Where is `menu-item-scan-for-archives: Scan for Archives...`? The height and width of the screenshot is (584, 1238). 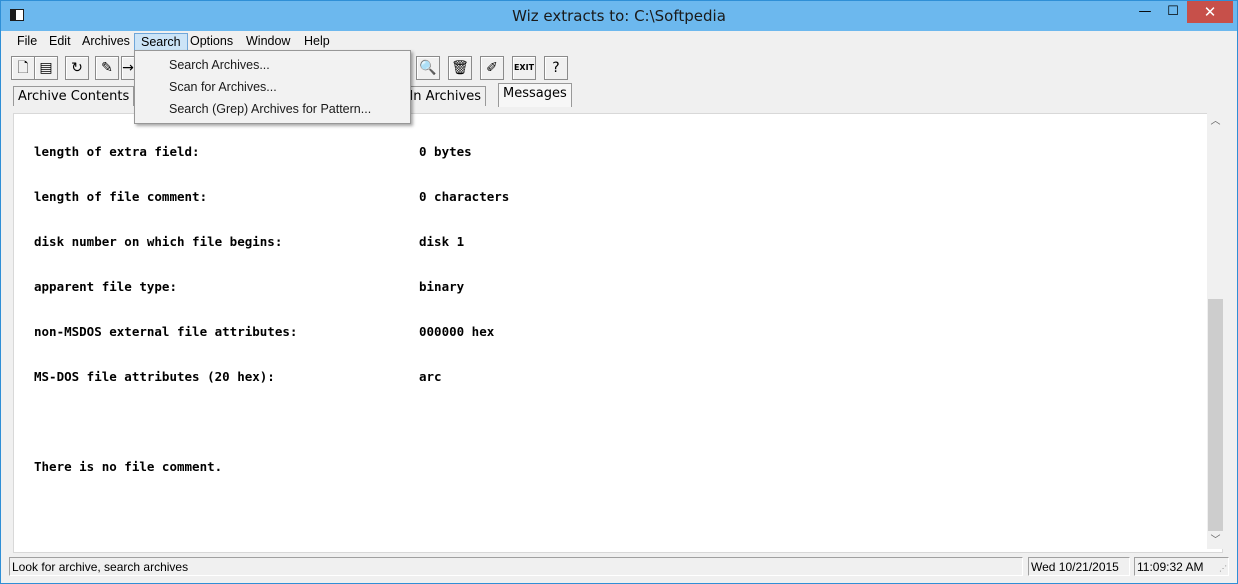
menu-item-scan-for-archives: Scan for Archives... is located at coordinates (223, 87).